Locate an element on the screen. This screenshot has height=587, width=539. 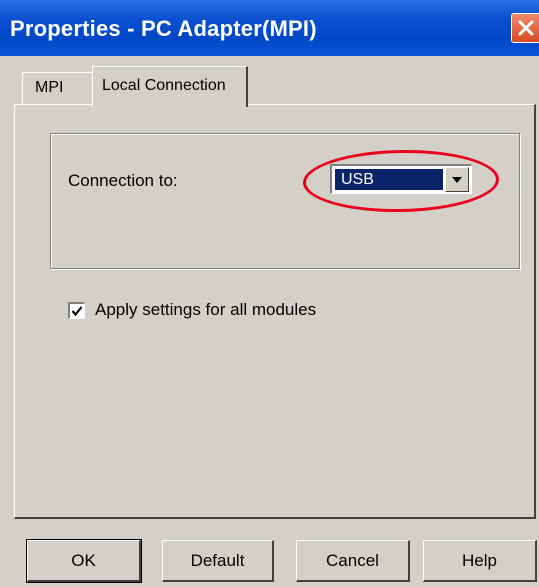
help-button: Help is located at coordinates (480, 561).